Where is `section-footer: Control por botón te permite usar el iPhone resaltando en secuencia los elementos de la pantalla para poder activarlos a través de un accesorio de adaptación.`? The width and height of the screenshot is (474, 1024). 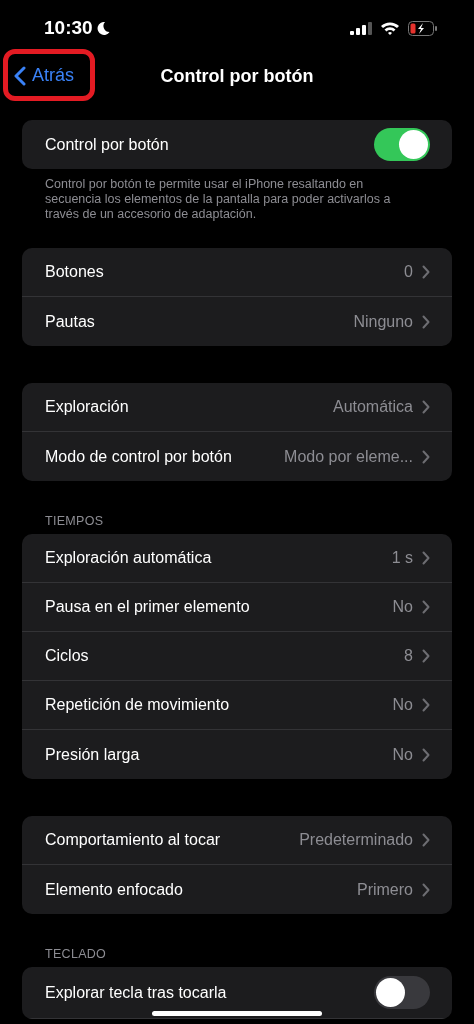
section-footer: Control por botón te permite usar el iPhone resaltando en secuencia los elementos de la pantalla para poder activarlos a través de un accesorio de adaptación. is located at coordinates (237, 195).